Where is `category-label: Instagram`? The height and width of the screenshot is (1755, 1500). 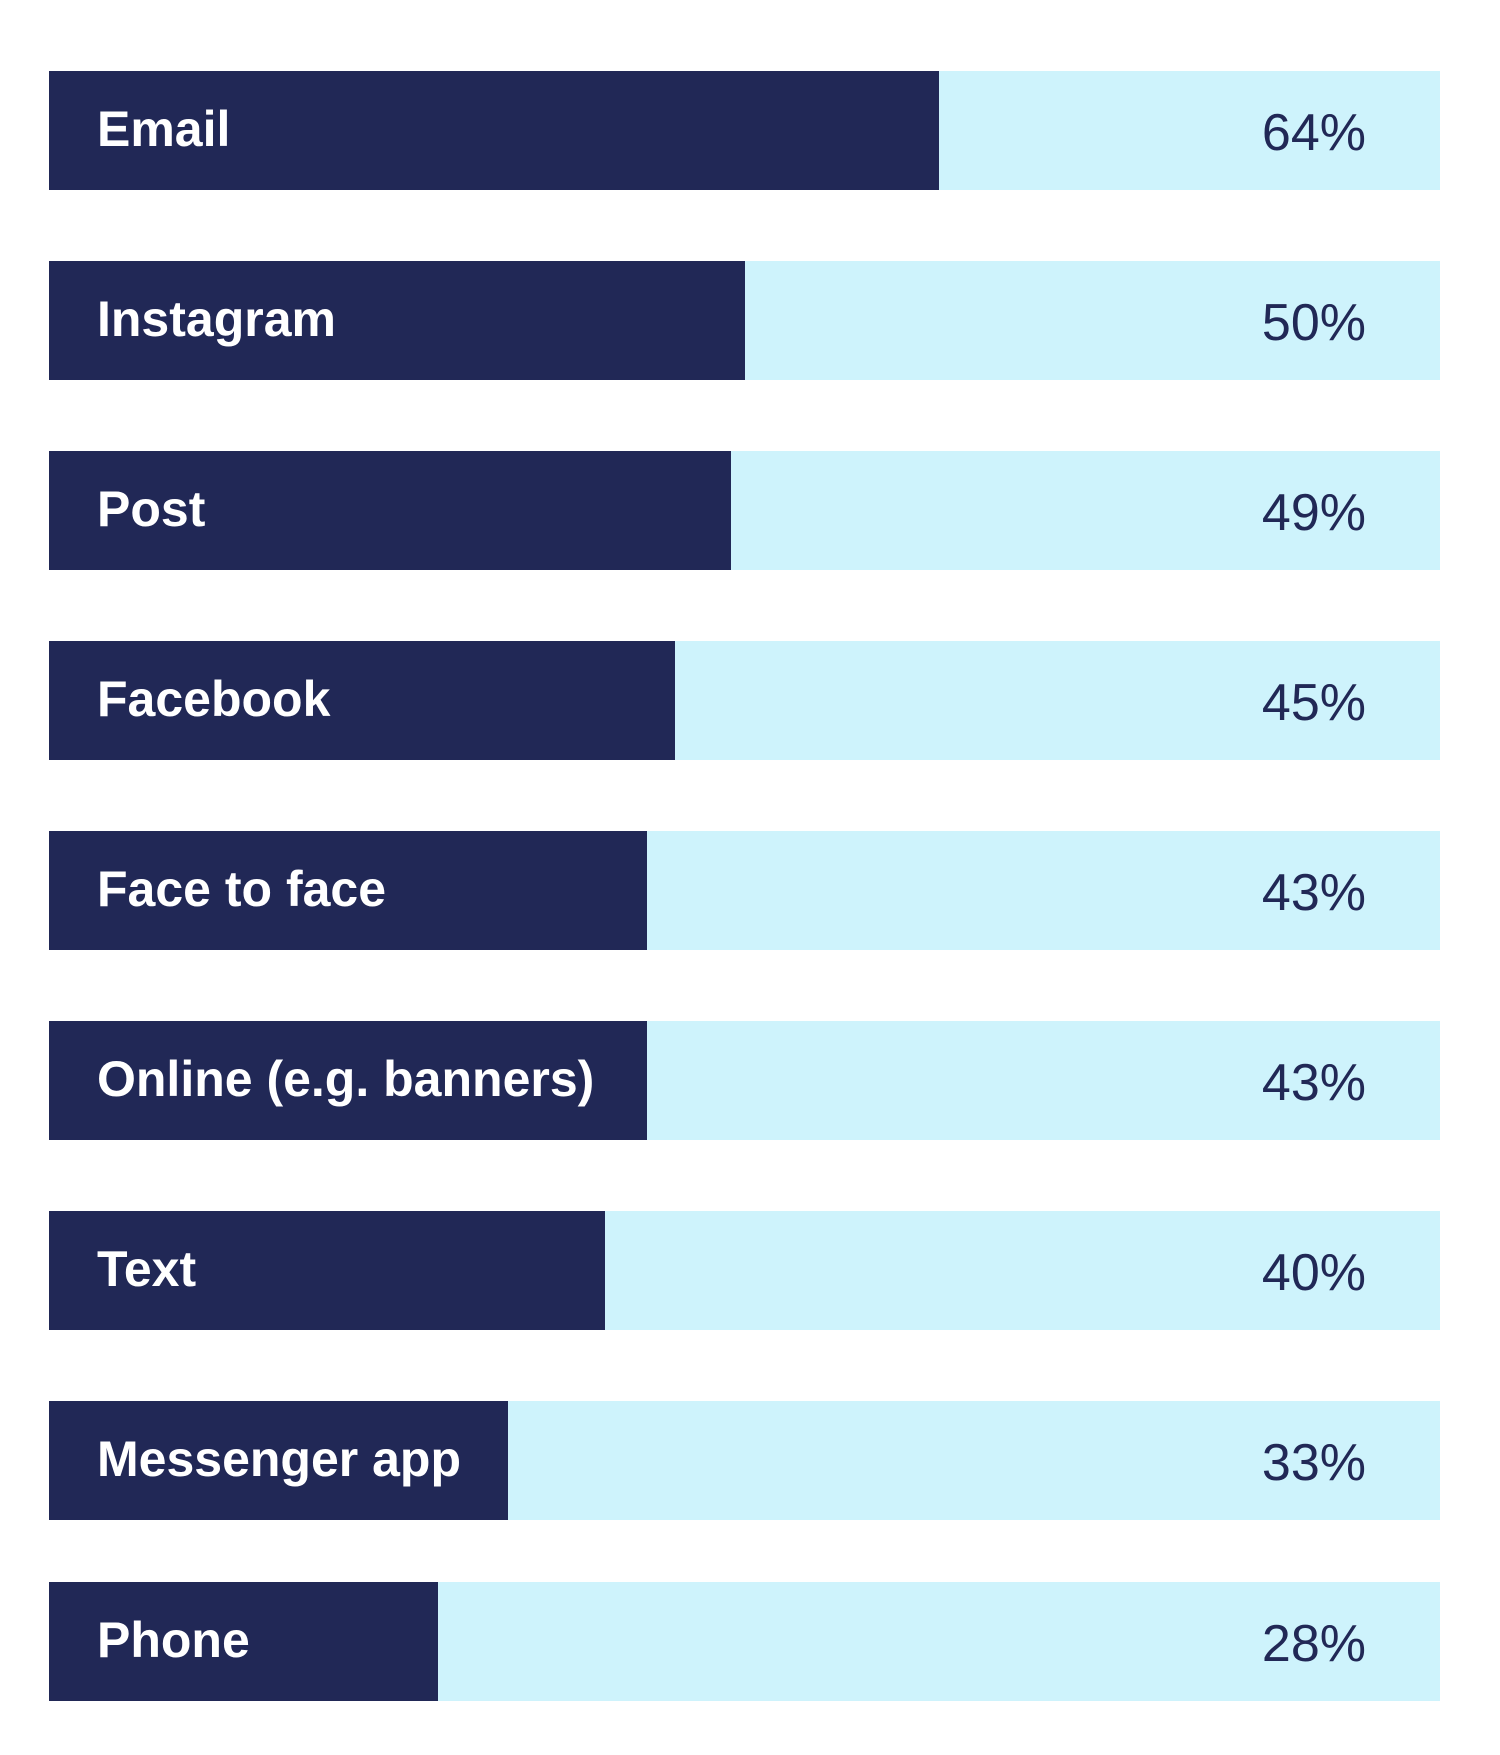 category-label: Instagram is located at coordinates (216, 318).